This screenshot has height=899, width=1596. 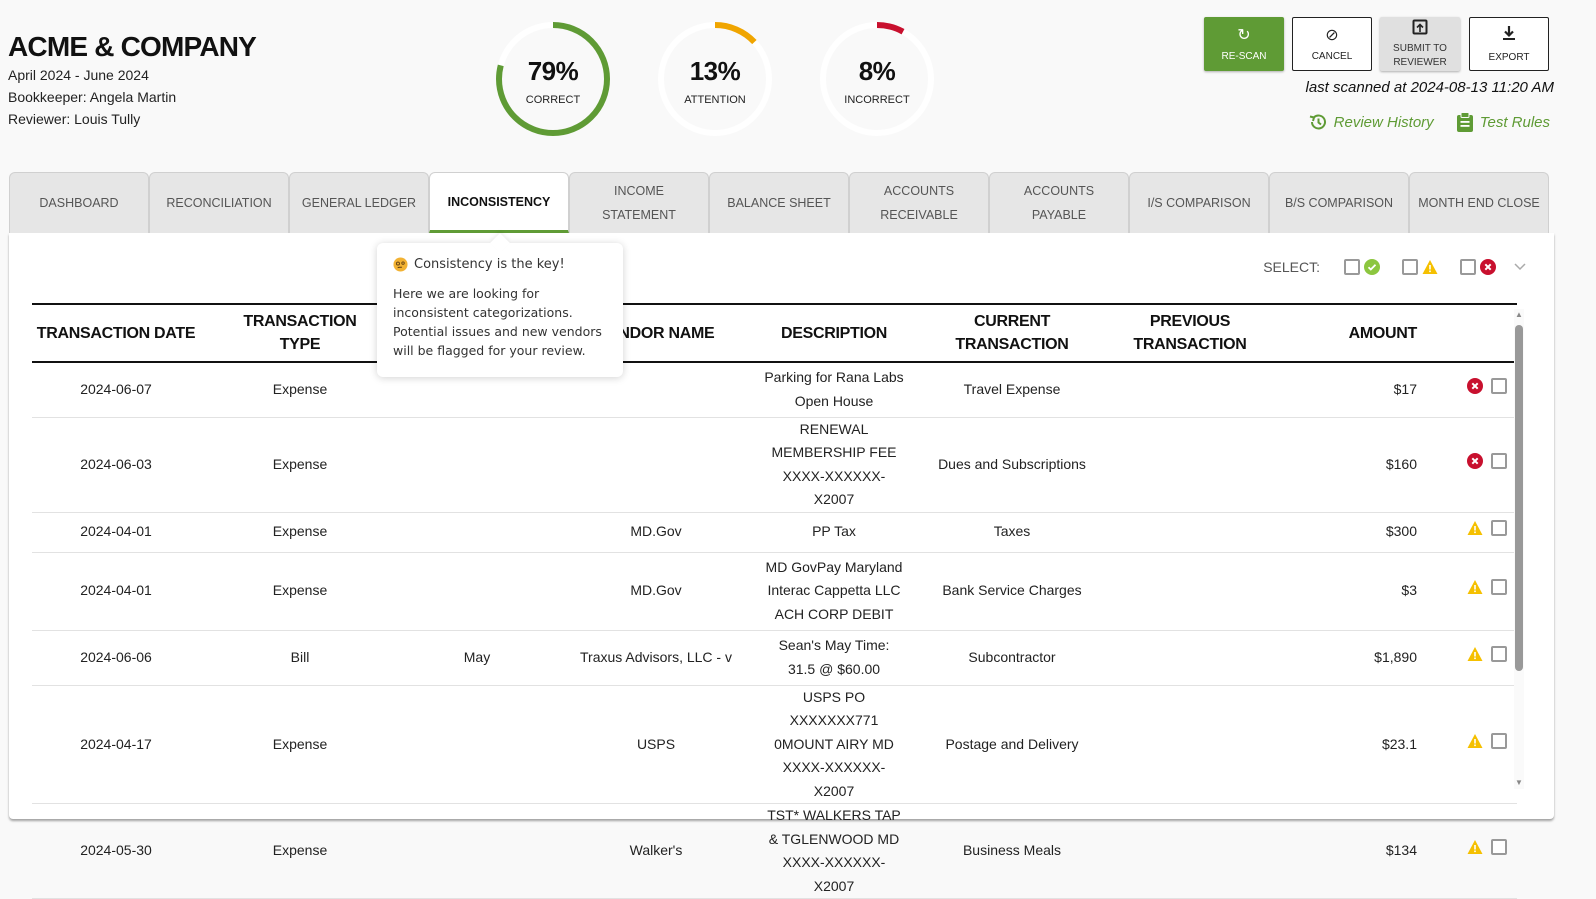 What do you see at coordinates (1520, 267) in the screenshot?
I see `chevron-down-icon` at bounding box center [1520, 267].